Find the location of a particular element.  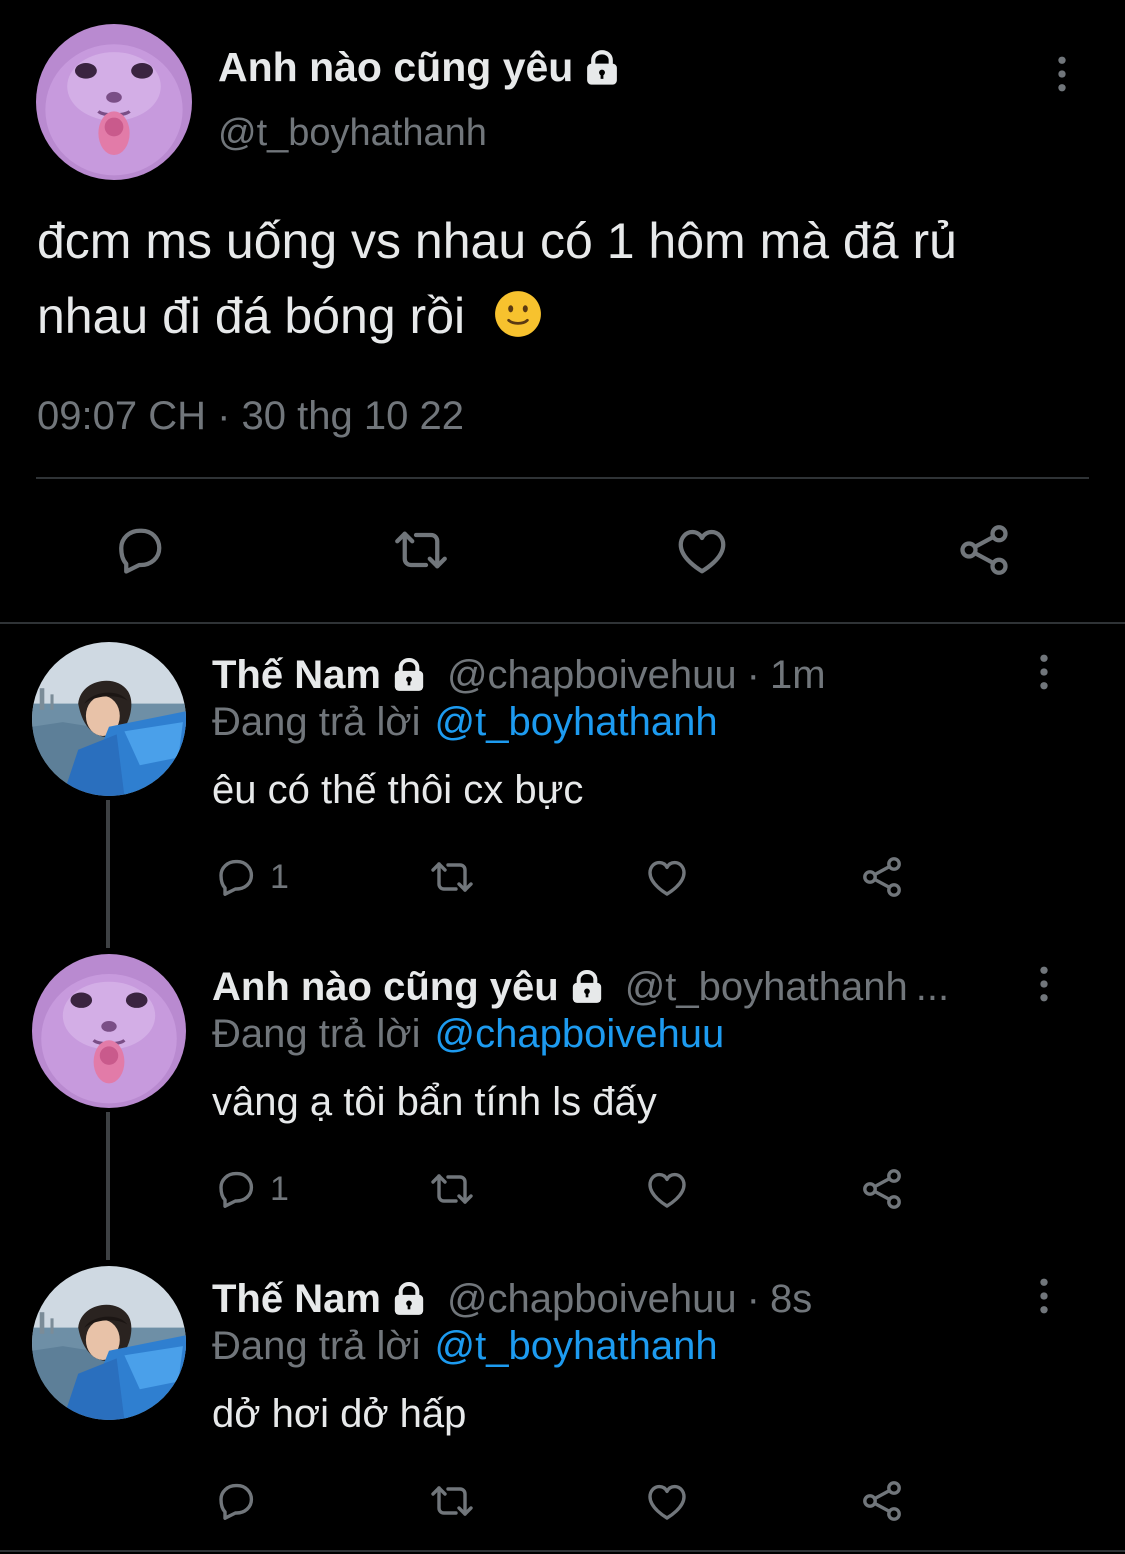

reply-text: dở hơi dở hấp is located at coordinates (339, 1414).